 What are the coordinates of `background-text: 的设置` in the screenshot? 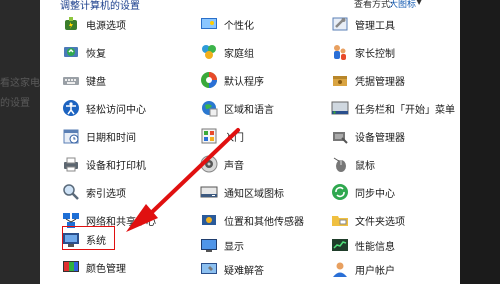 It's located at (15, 103).